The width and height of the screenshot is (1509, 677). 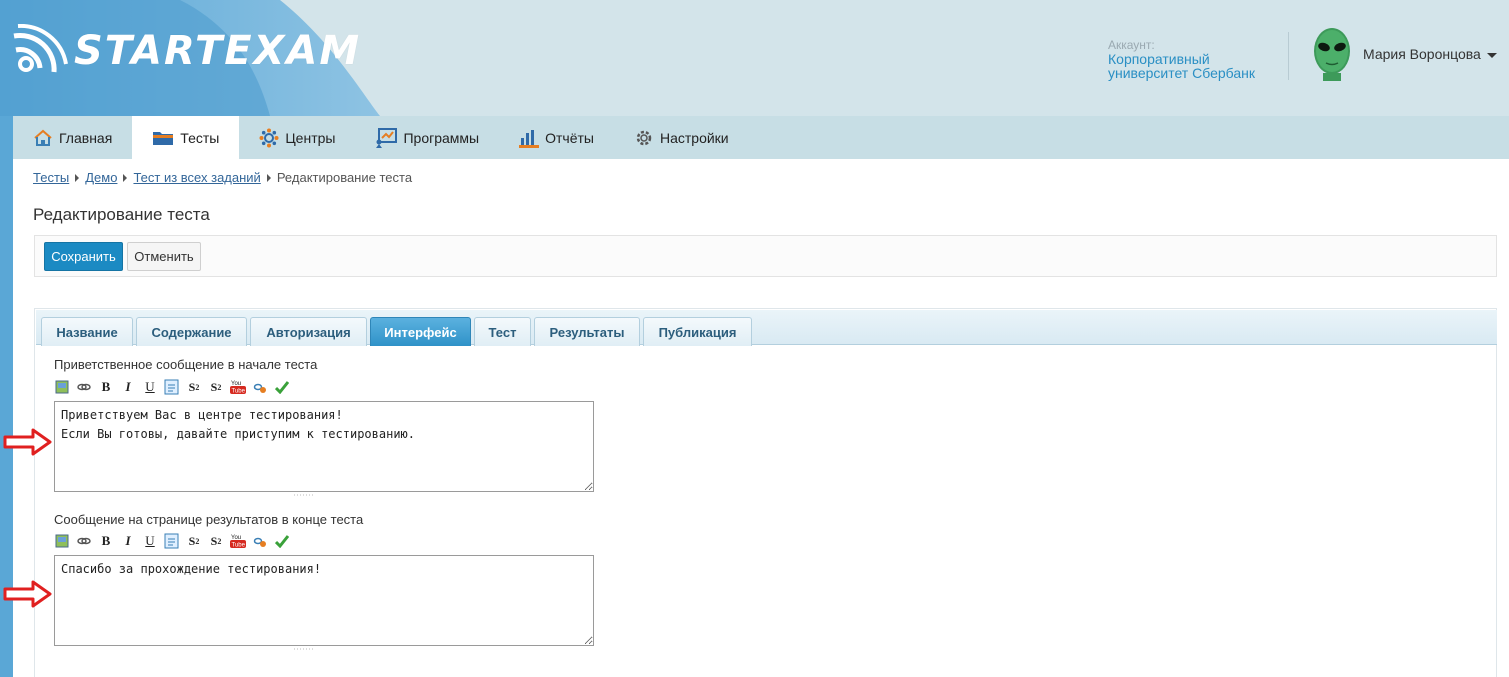 I want to click on nav-label: Главная, so click(x=86, y=137).